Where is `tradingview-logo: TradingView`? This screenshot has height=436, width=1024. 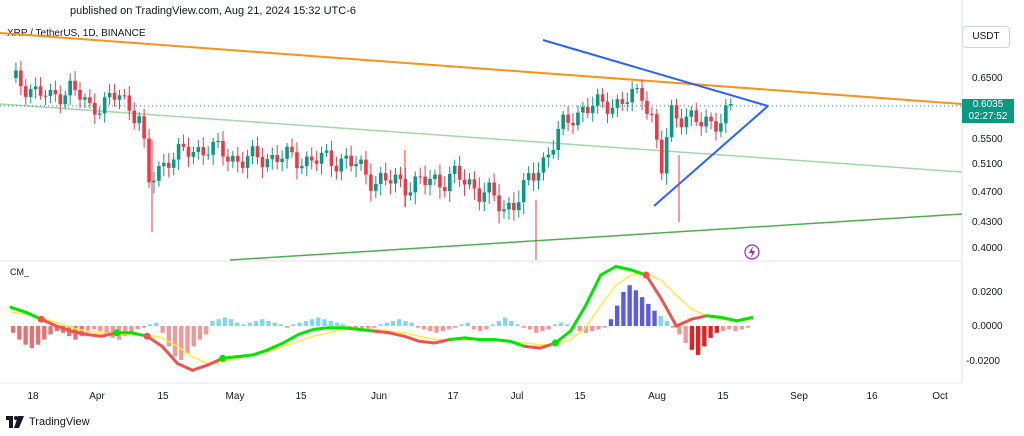
tradingview-logo: TradingView is located at coordinates (48, 422).